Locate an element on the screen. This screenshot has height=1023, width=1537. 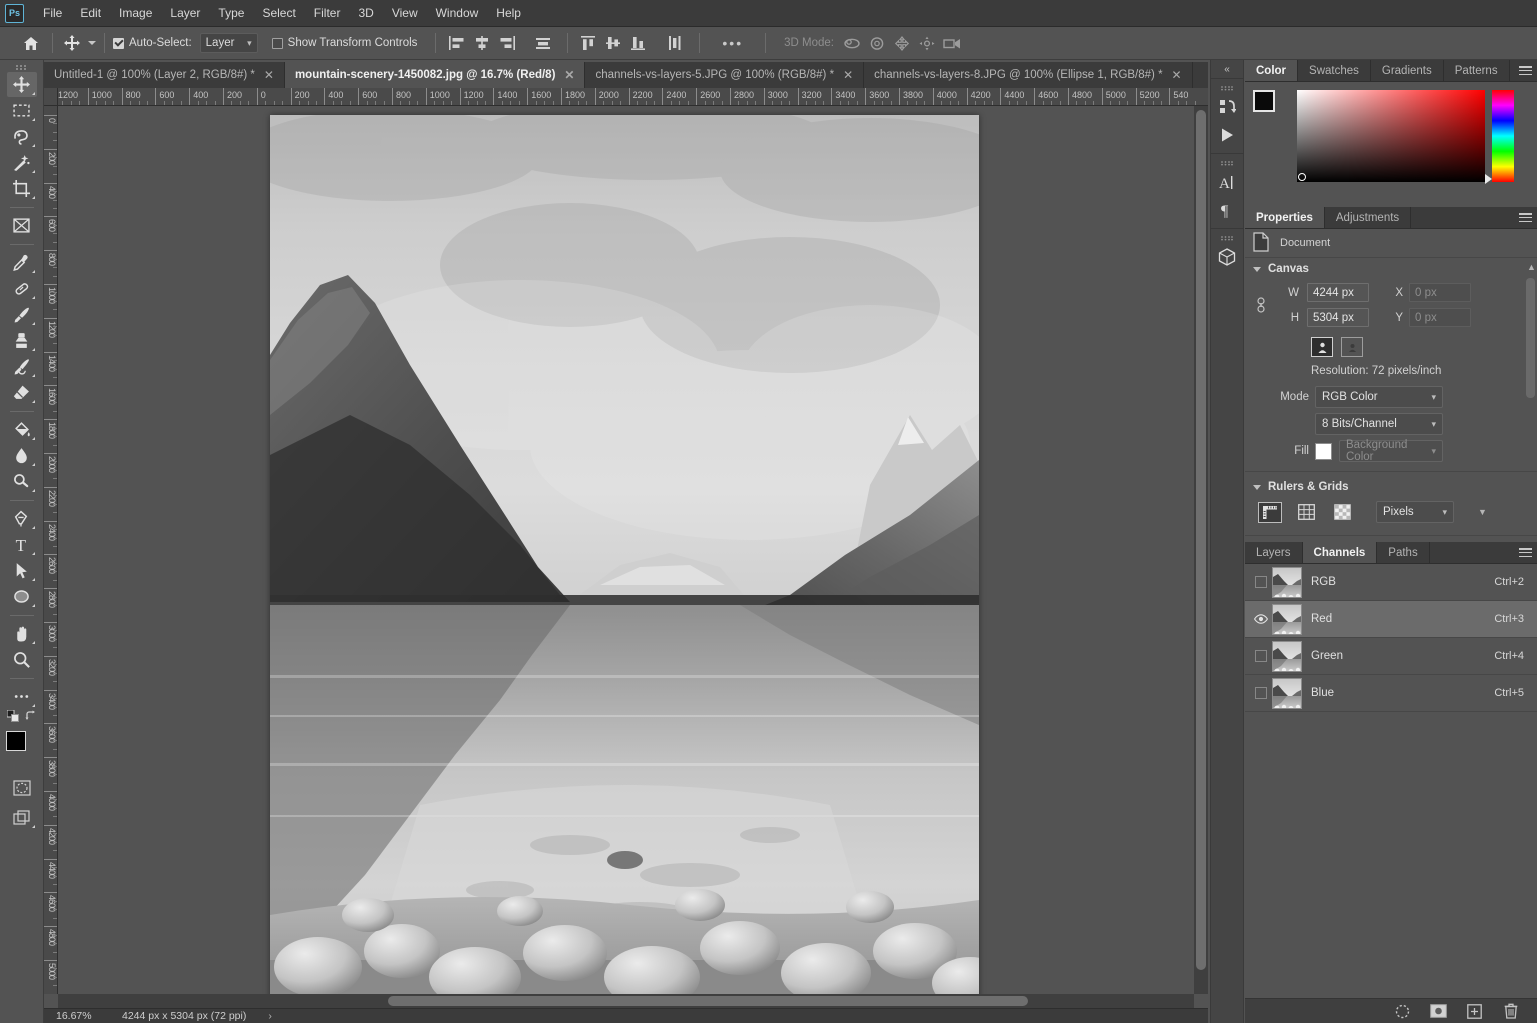
align-bottom-edges-icon is located at coordinates (638, 43).